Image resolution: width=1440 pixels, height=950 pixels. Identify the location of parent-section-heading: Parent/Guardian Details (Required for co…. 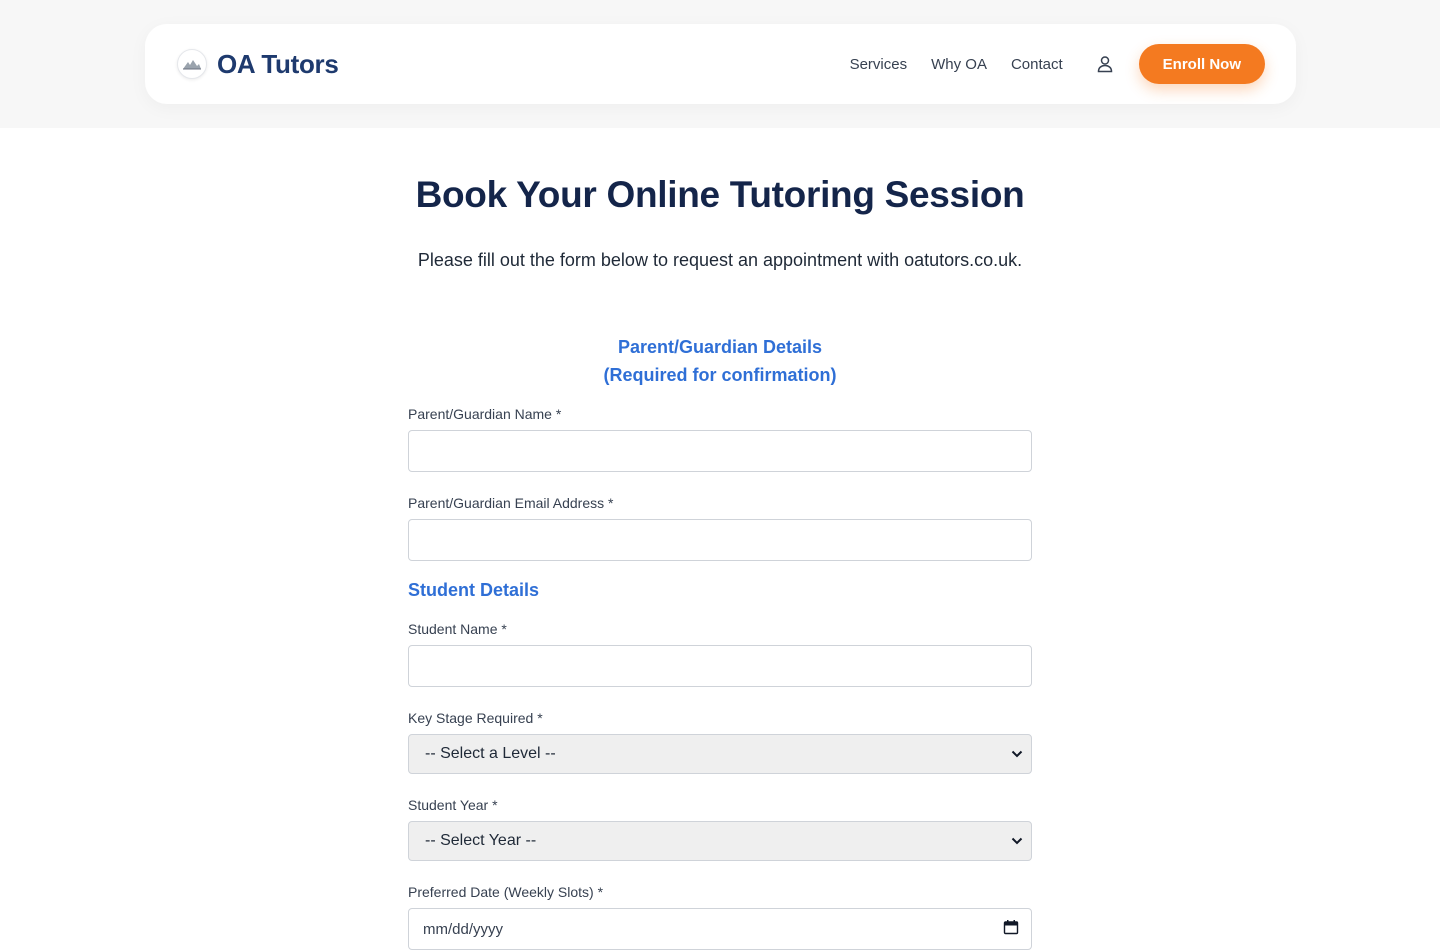
(720, 361).